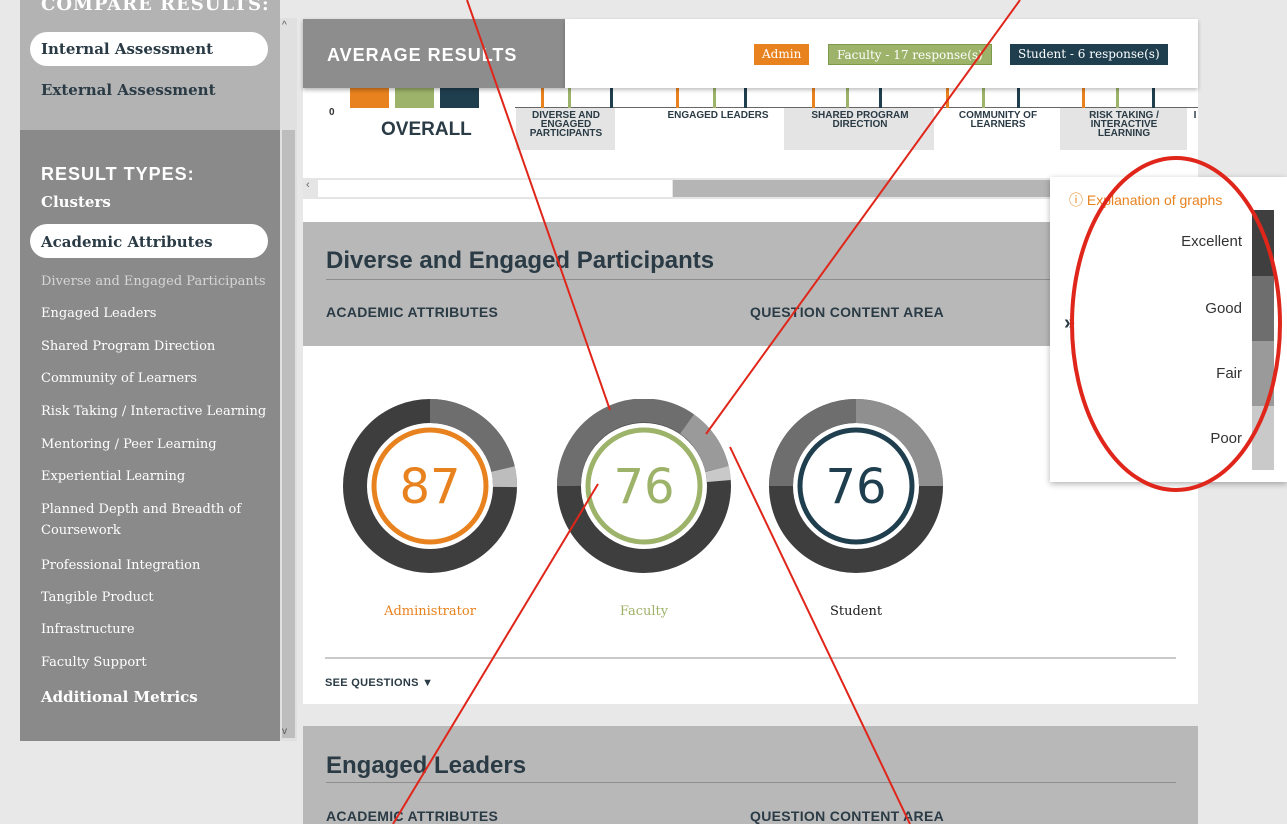 Image resolution: width=1287 pixels, height=824 pixels. Describe the element at coordinates (422, 55) in the screenshot. I see `average-results-title: AVERAGE RESULTS` at that location.